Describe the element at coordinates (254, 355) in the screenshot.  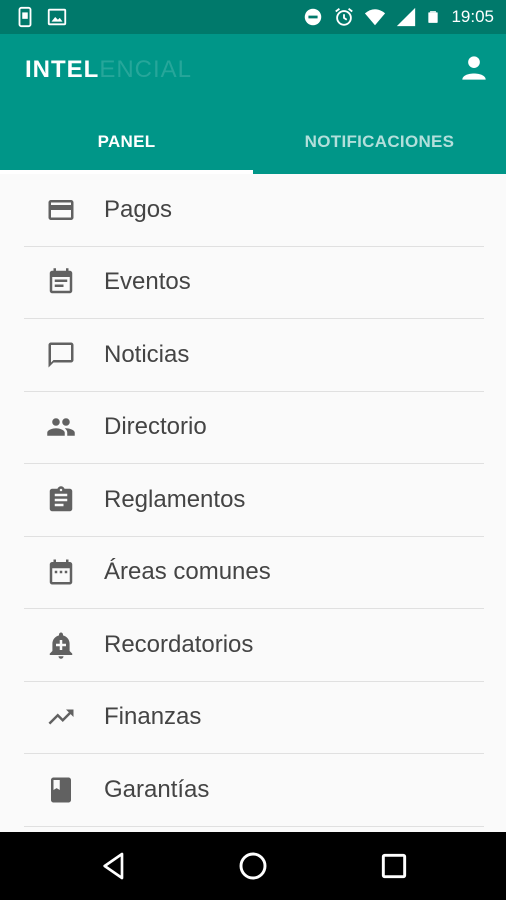
I see `menu-item-noticias: Noticias` at that location.